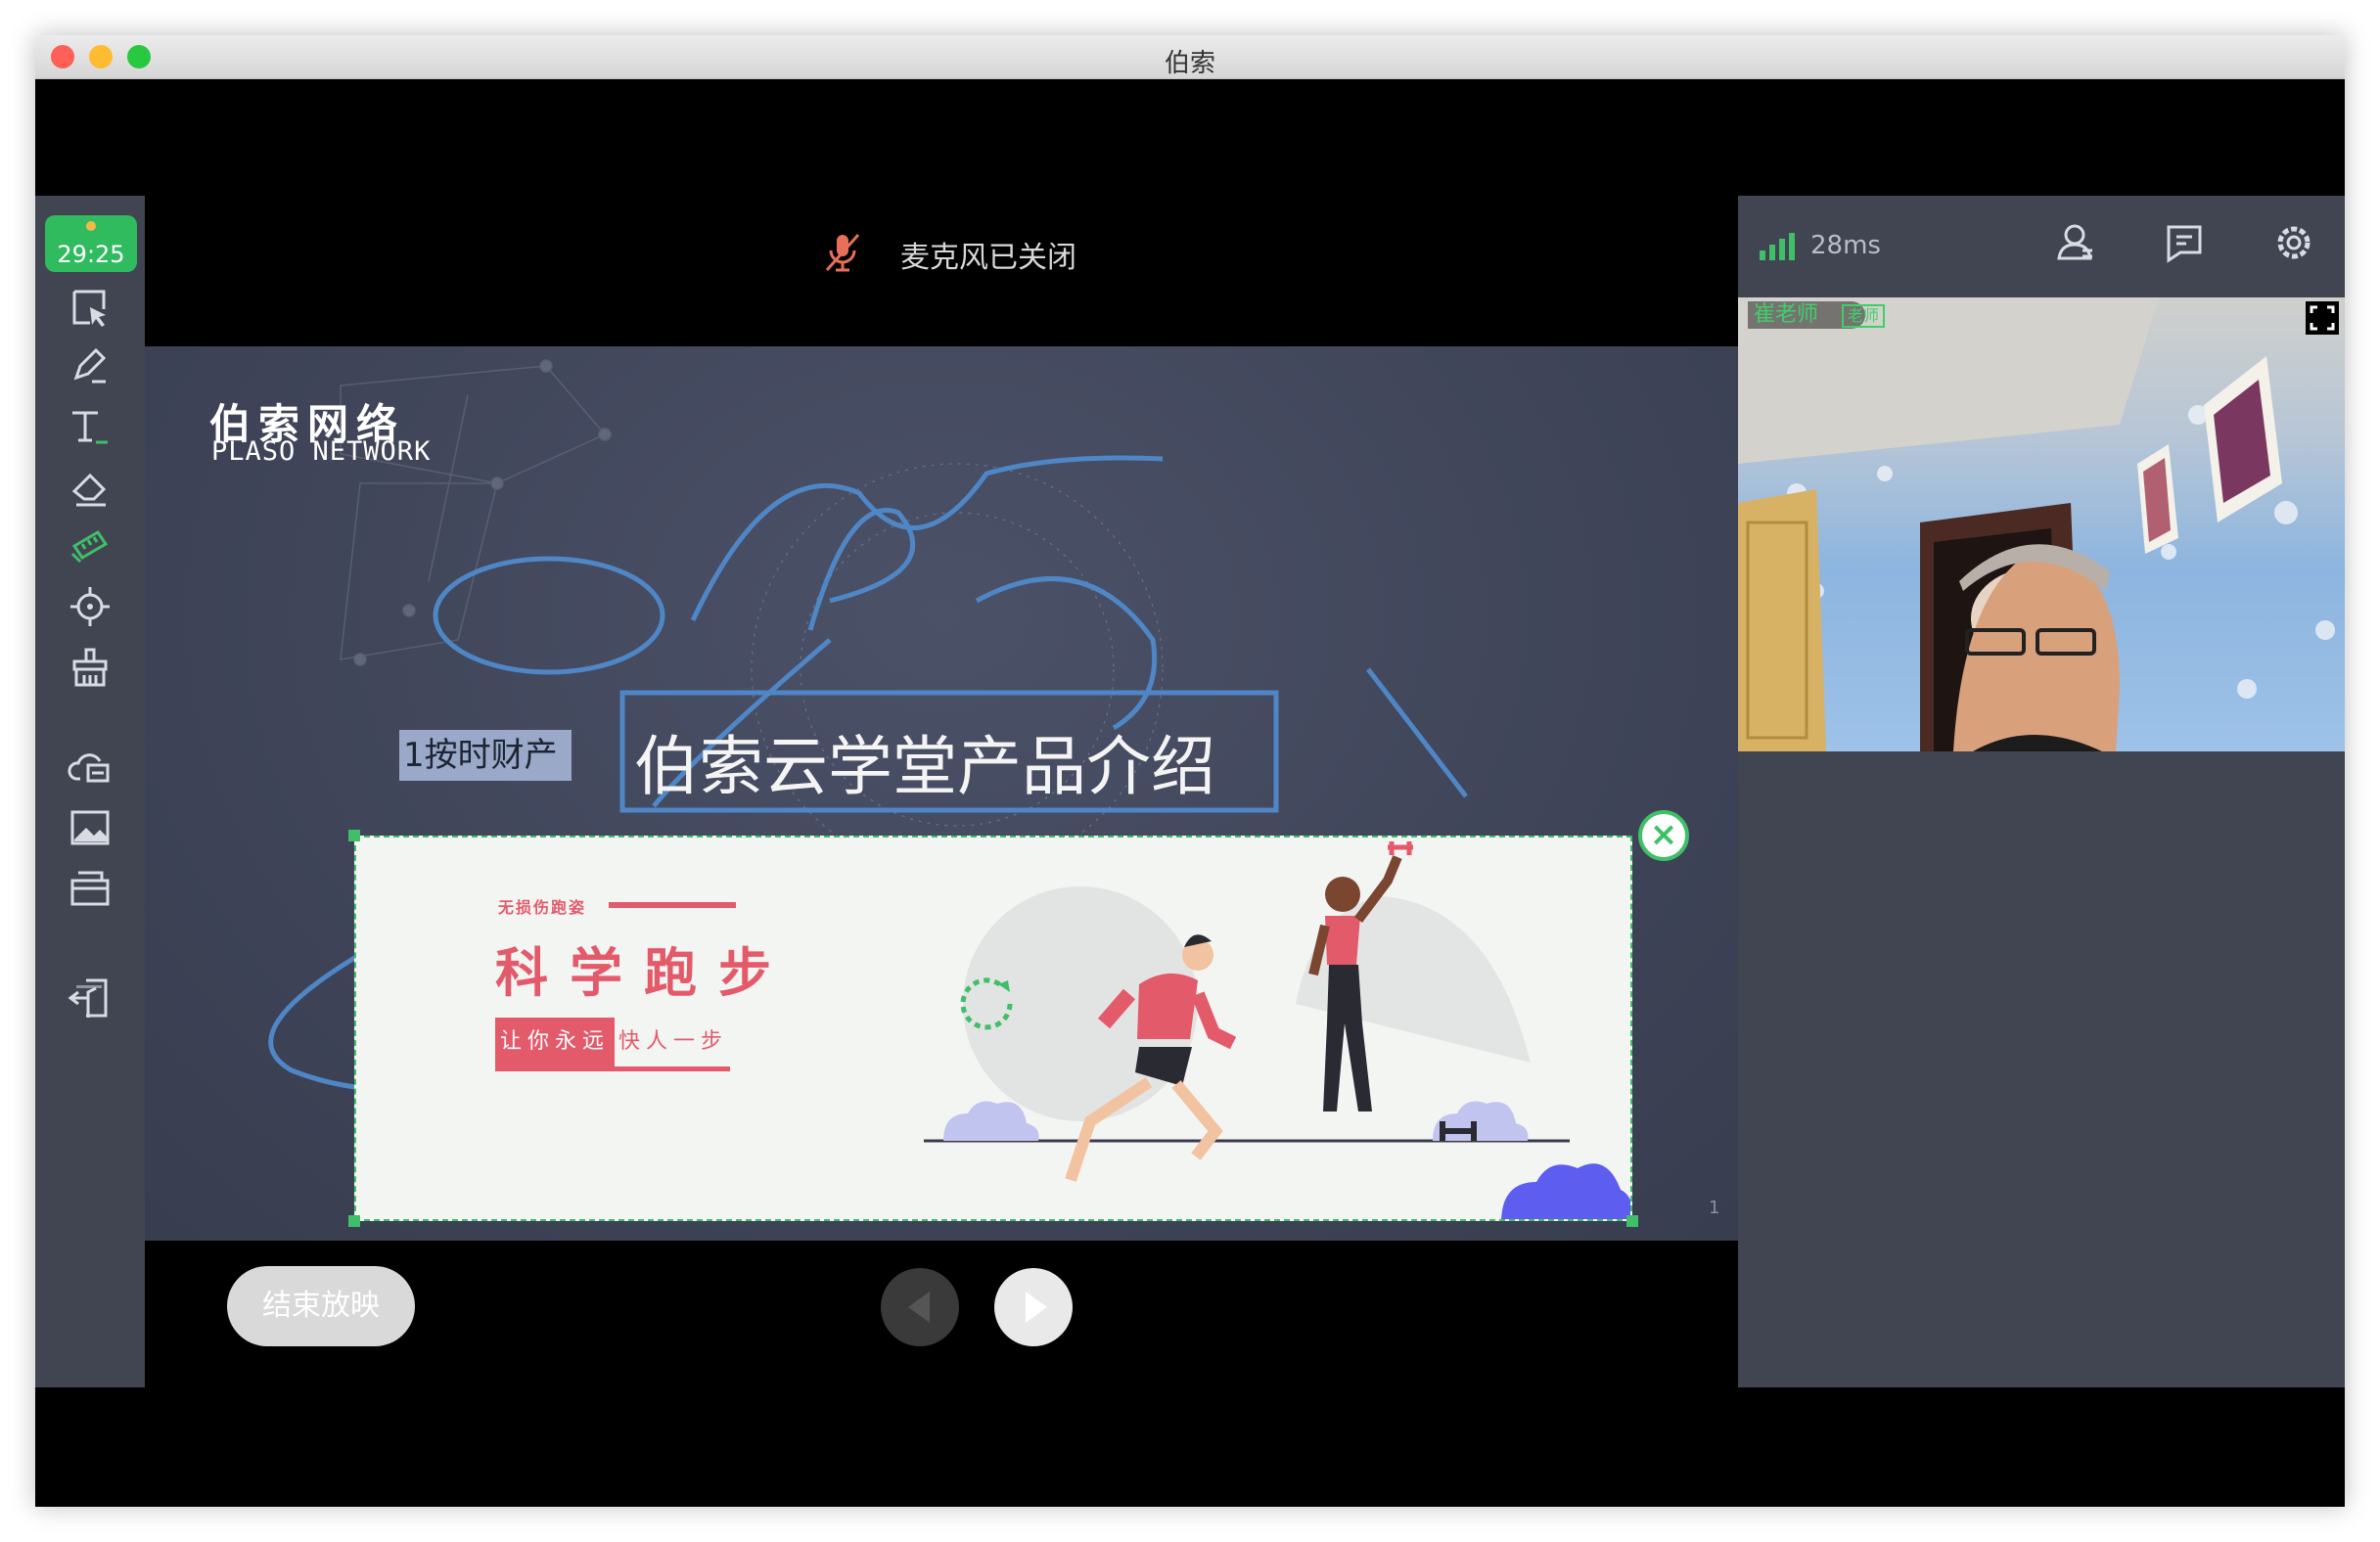 The height and width of the screenshot is (1542, 2380). What do you see at coordinates (1777, 246) in the screenshot?
I see `signal-icon` at bounding box center [1777, 246].